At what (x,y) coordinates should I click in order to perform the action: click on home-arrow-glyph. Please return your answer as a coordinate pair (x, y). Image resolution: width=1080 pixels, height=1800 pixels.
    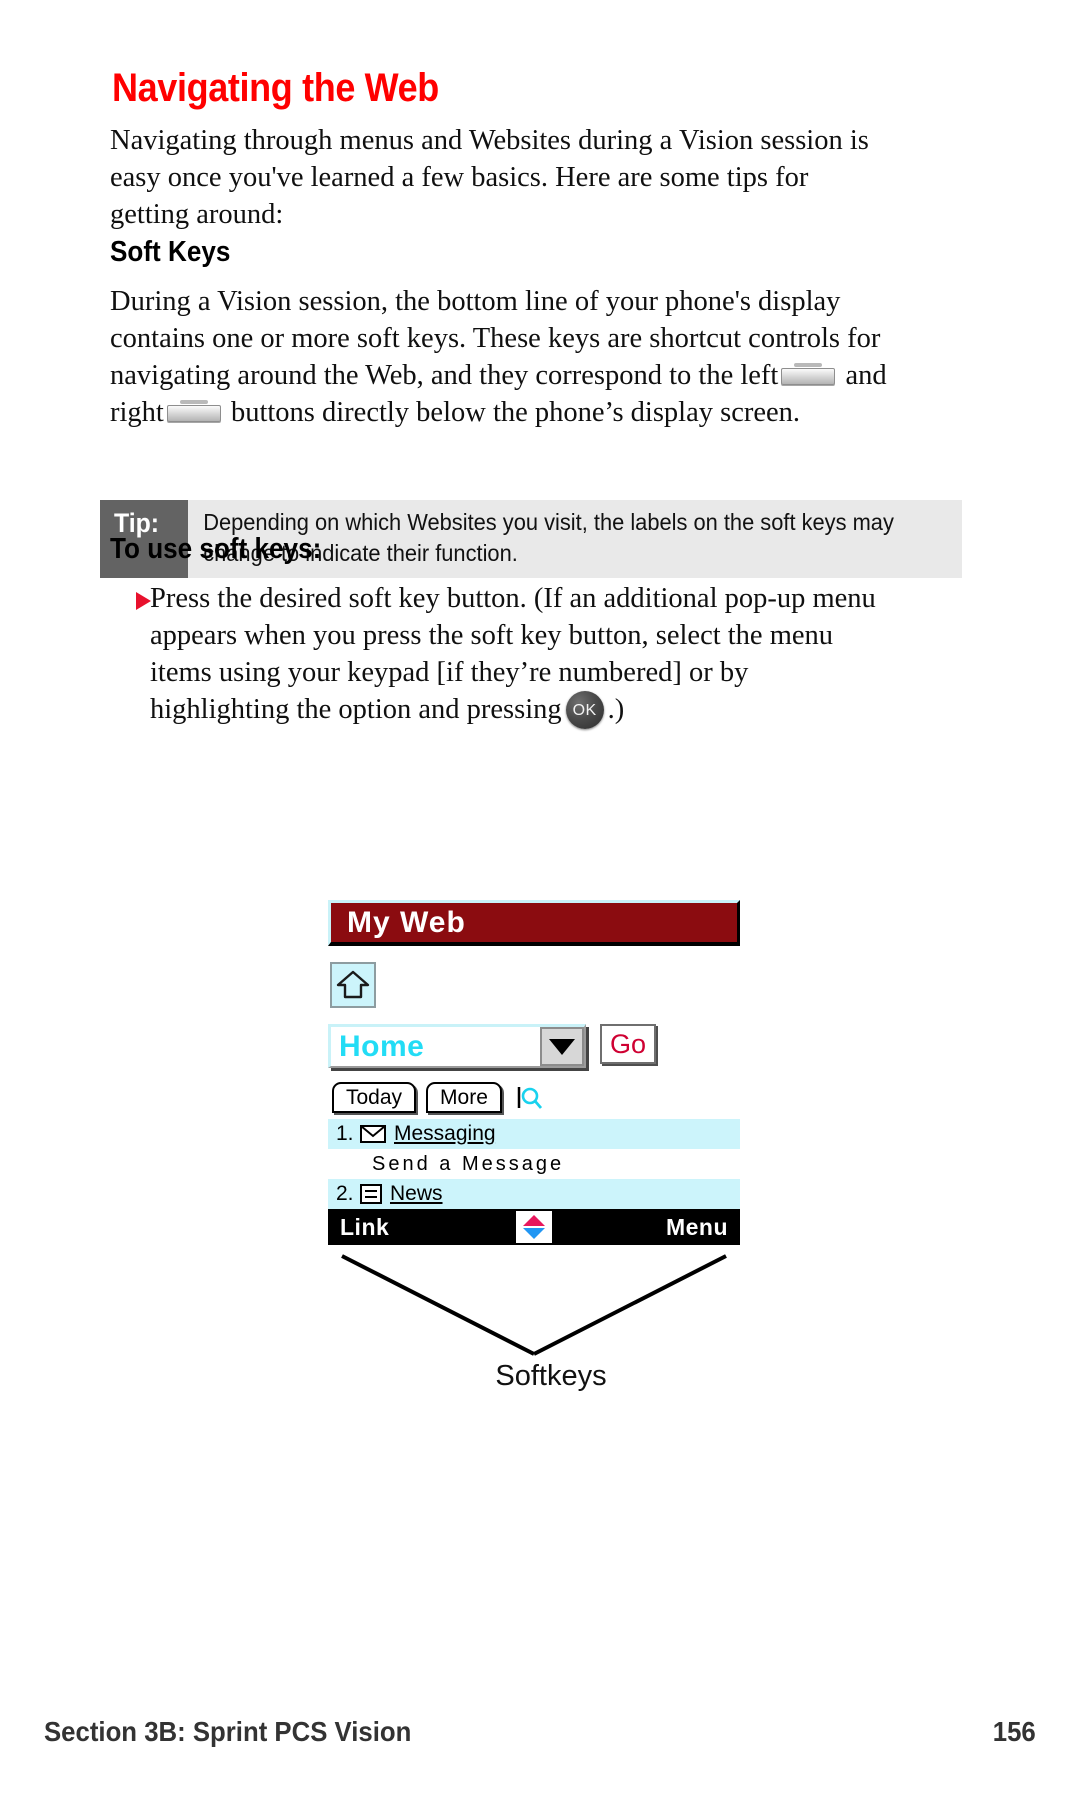
    Looking at the image, I should click on (353, 984).